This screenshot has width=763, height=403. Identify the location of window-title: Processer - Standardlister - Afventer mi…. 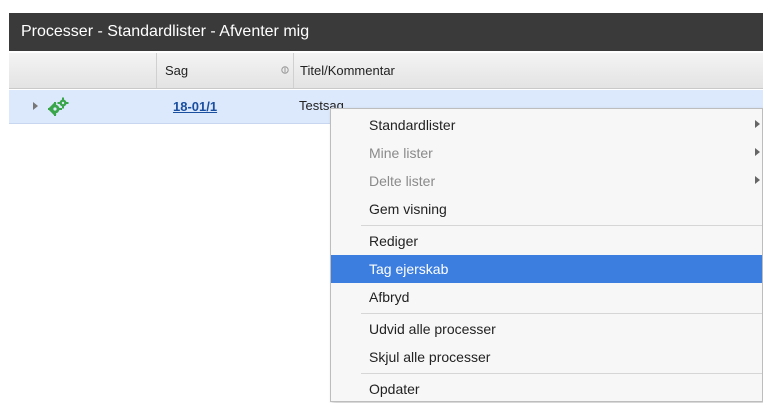
(165, 31).